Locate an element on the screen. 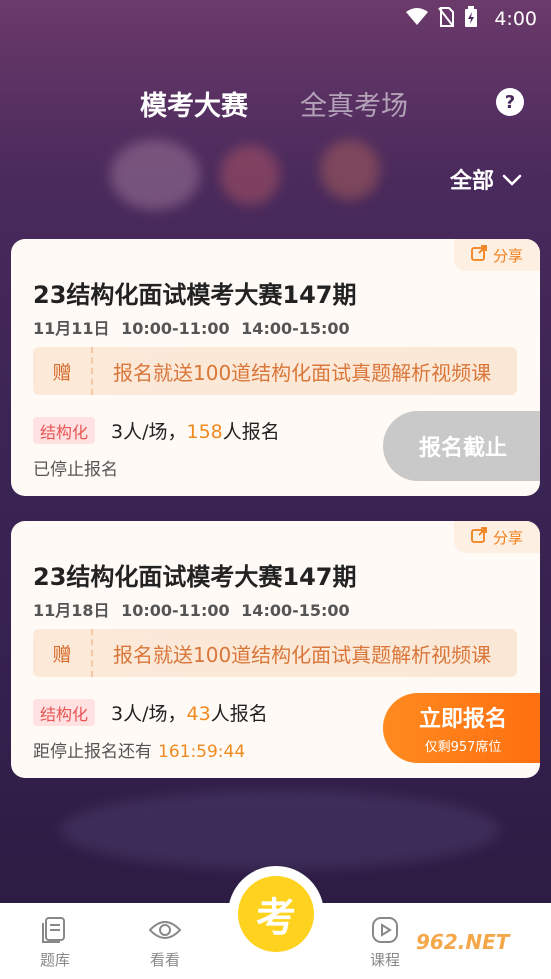 This screenshot has width=551, height=979. signup-closed-button: 报名截止 is located at coordinates (461, 446).